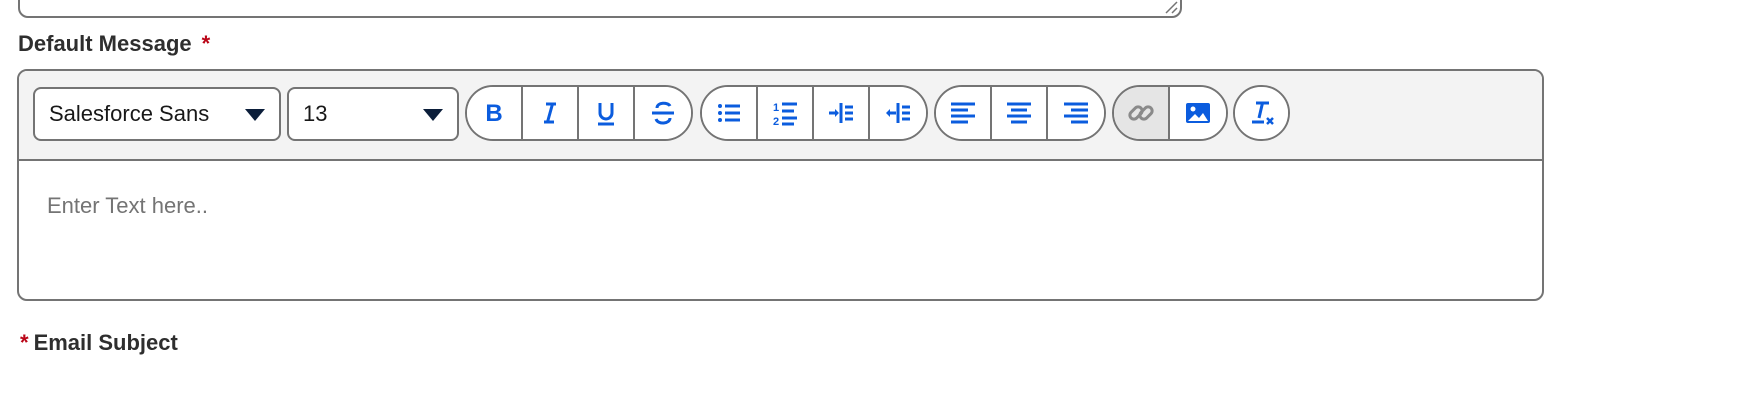  I want to click on align-right-button, so click(1076, 113).